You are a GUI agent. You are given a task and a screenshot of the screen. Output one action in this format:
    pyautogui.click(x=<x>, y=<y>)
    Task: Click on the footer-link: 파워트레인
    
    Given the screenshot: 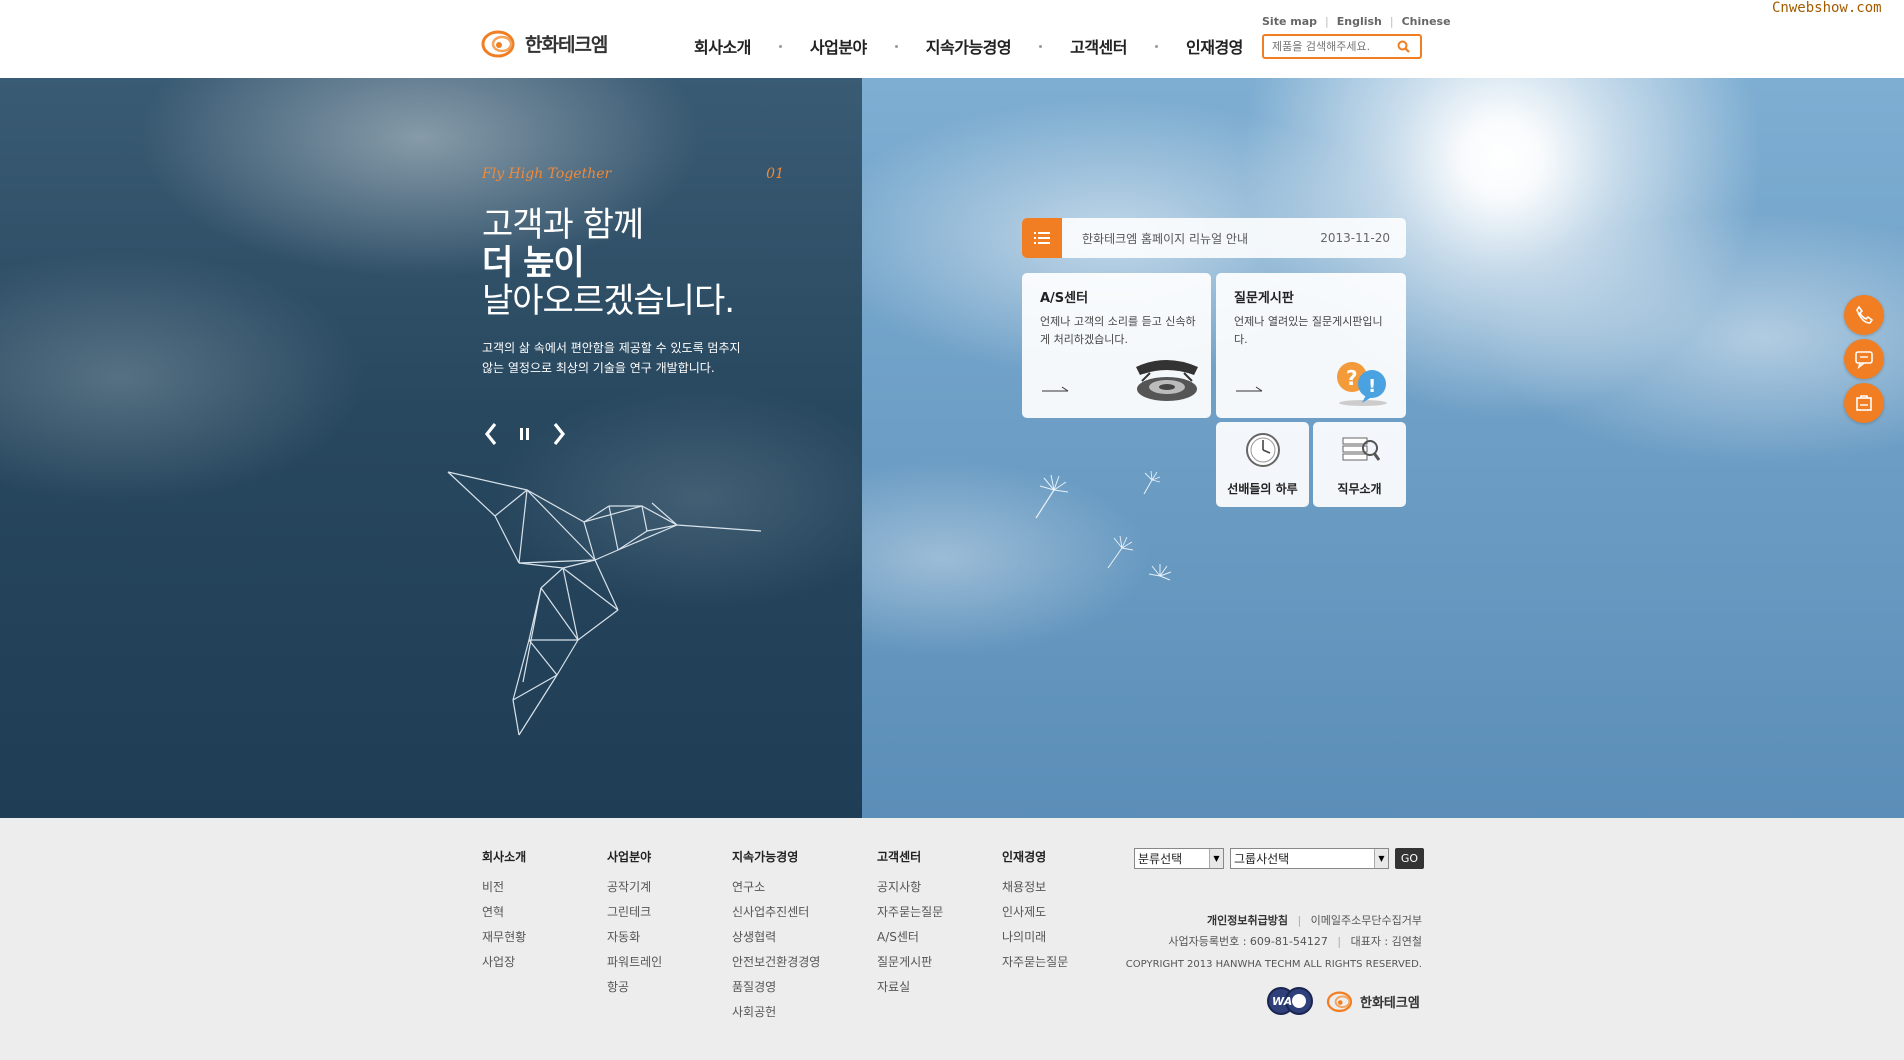 What is the action you would take?
    pyautogui.click(x=634, y=962)
    